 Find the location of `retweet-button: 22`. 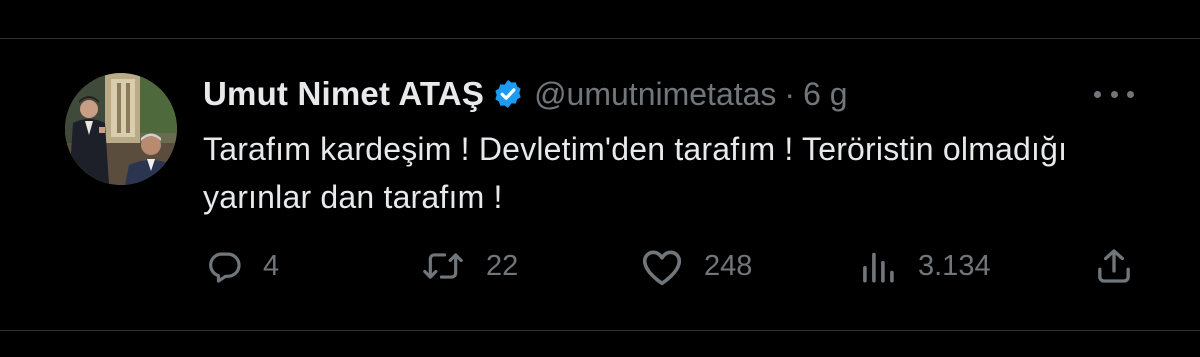

retweet-button: 22 is located at coordinates (469, 266).